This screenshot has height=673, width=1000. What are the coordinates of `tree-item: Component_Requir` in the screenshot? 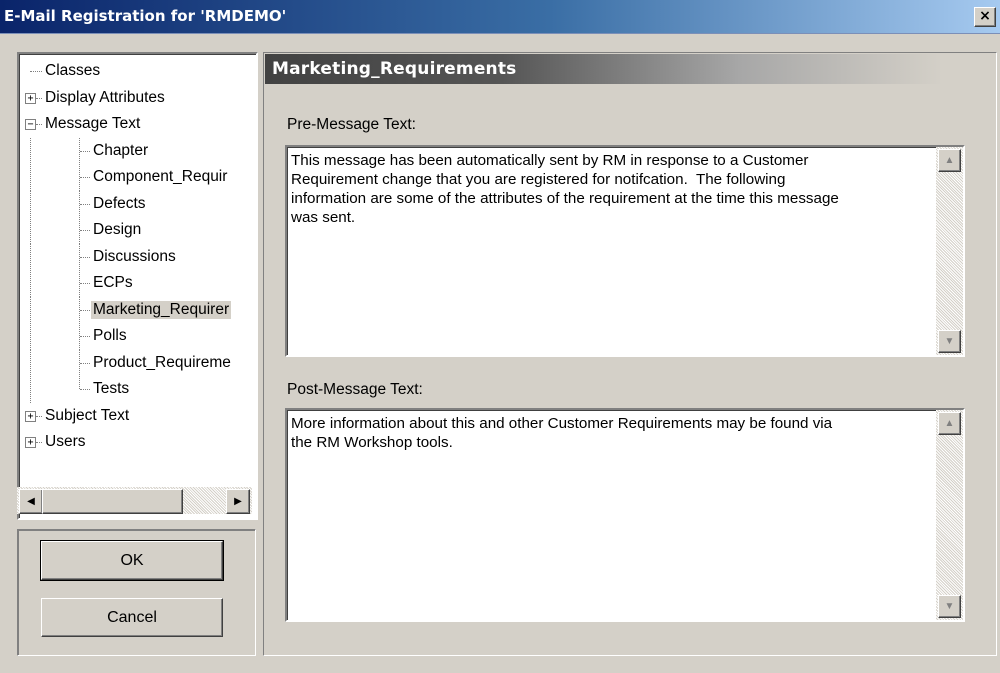 It's located at (137, 177).